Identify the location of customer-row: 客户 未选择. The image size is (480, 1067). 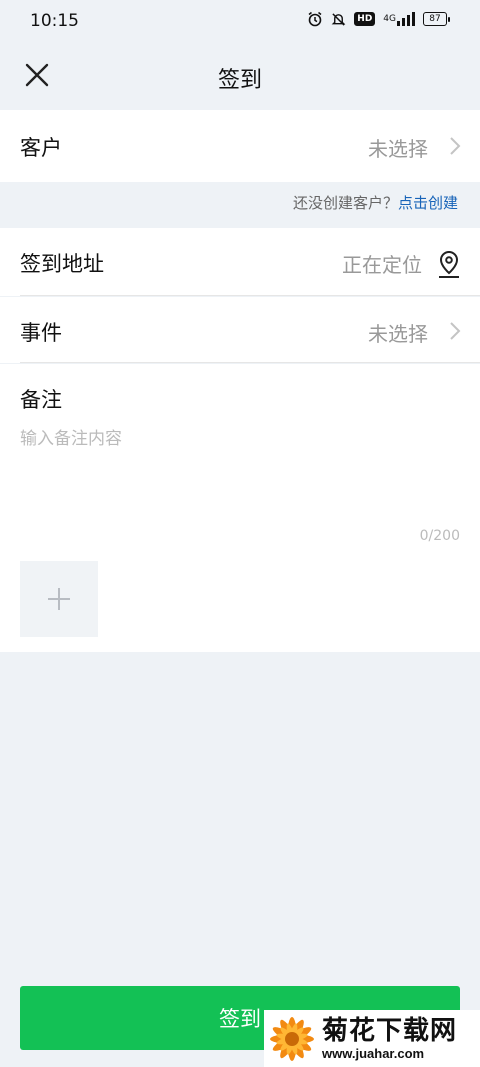
(240, 146).